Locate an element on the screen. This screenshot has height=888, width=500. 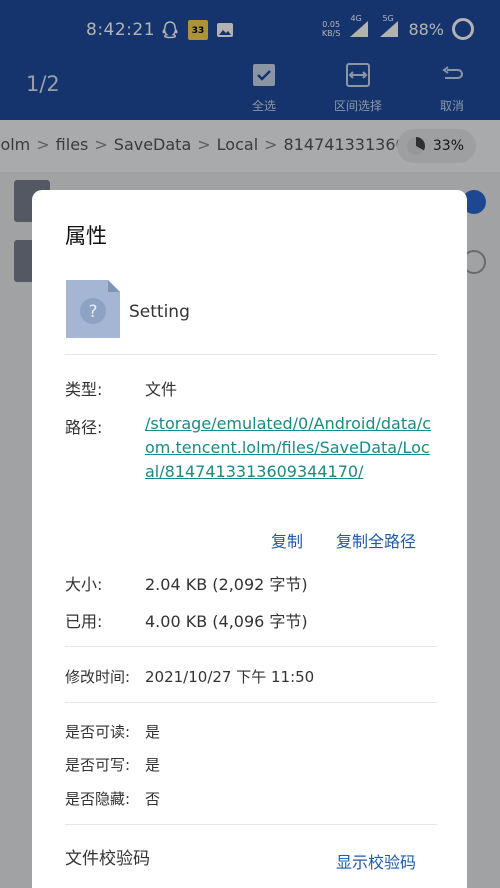
file-name: Setting is located at coordinates (159, 312).